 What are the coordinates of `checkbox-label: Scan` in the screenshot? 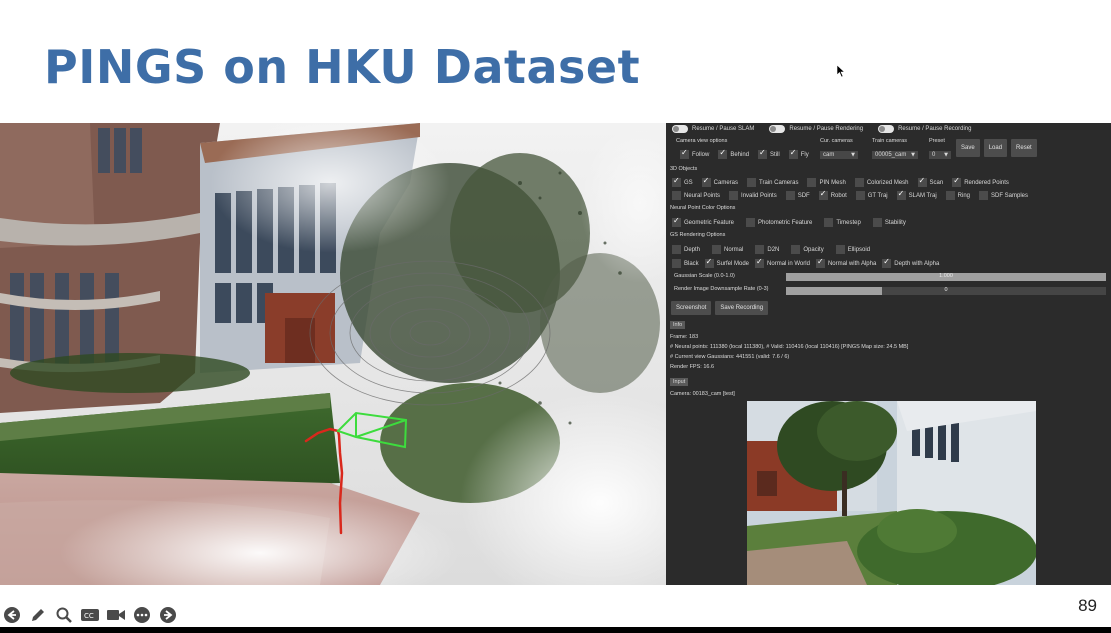 It's located at (936, 182).